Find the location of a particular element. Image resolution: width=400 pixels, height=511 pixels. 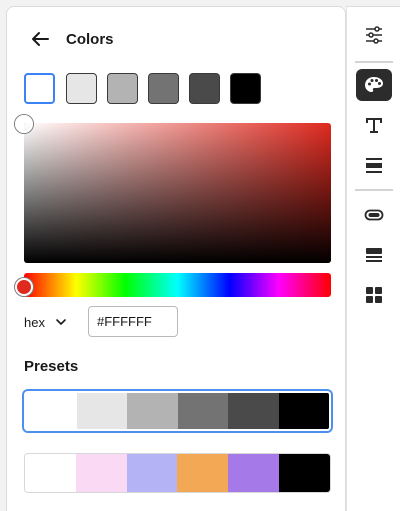

tool-rail is located at coordinates (373, 258).